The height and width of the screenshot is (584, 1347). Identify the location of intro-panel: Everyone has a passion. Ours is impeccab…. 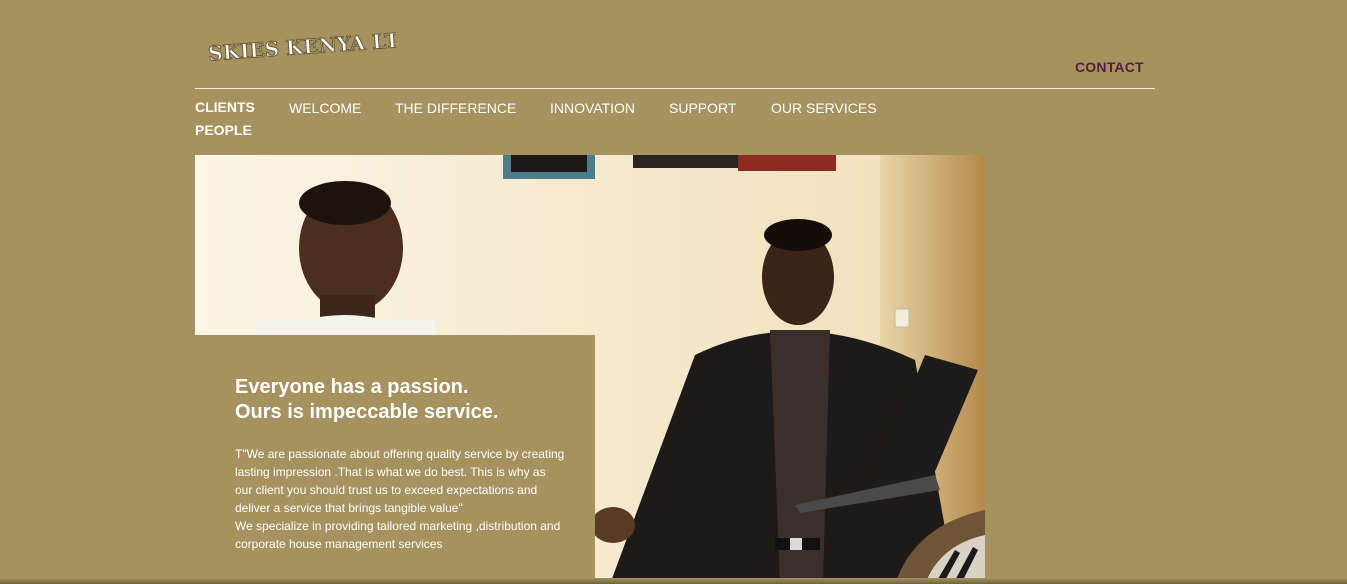
(395, 459).